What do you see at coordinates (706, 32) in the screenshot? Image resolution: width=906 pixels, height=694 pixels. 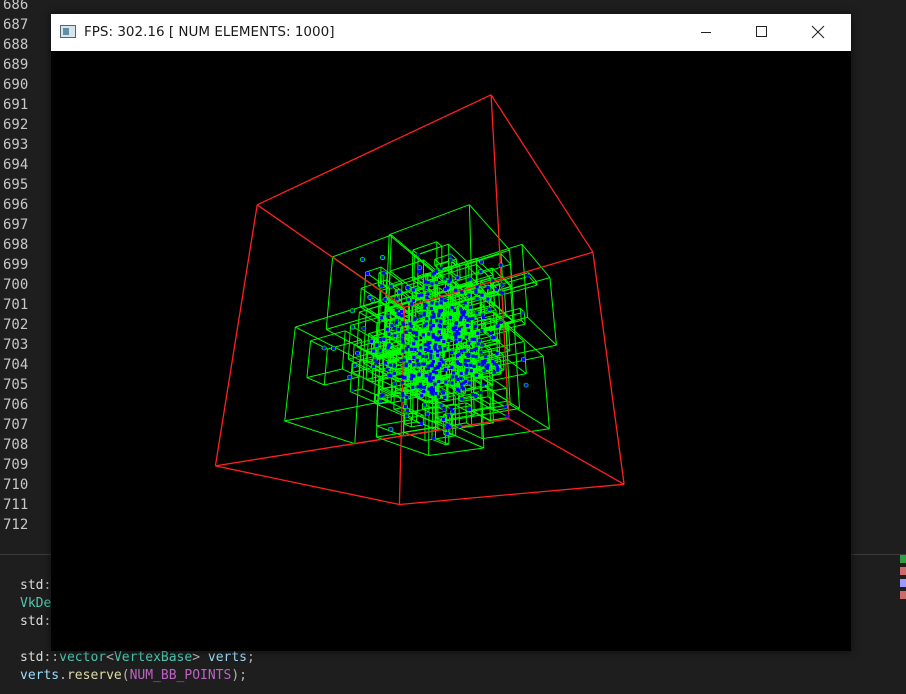 I see `minimize-button` at bounding box center [706, 32].